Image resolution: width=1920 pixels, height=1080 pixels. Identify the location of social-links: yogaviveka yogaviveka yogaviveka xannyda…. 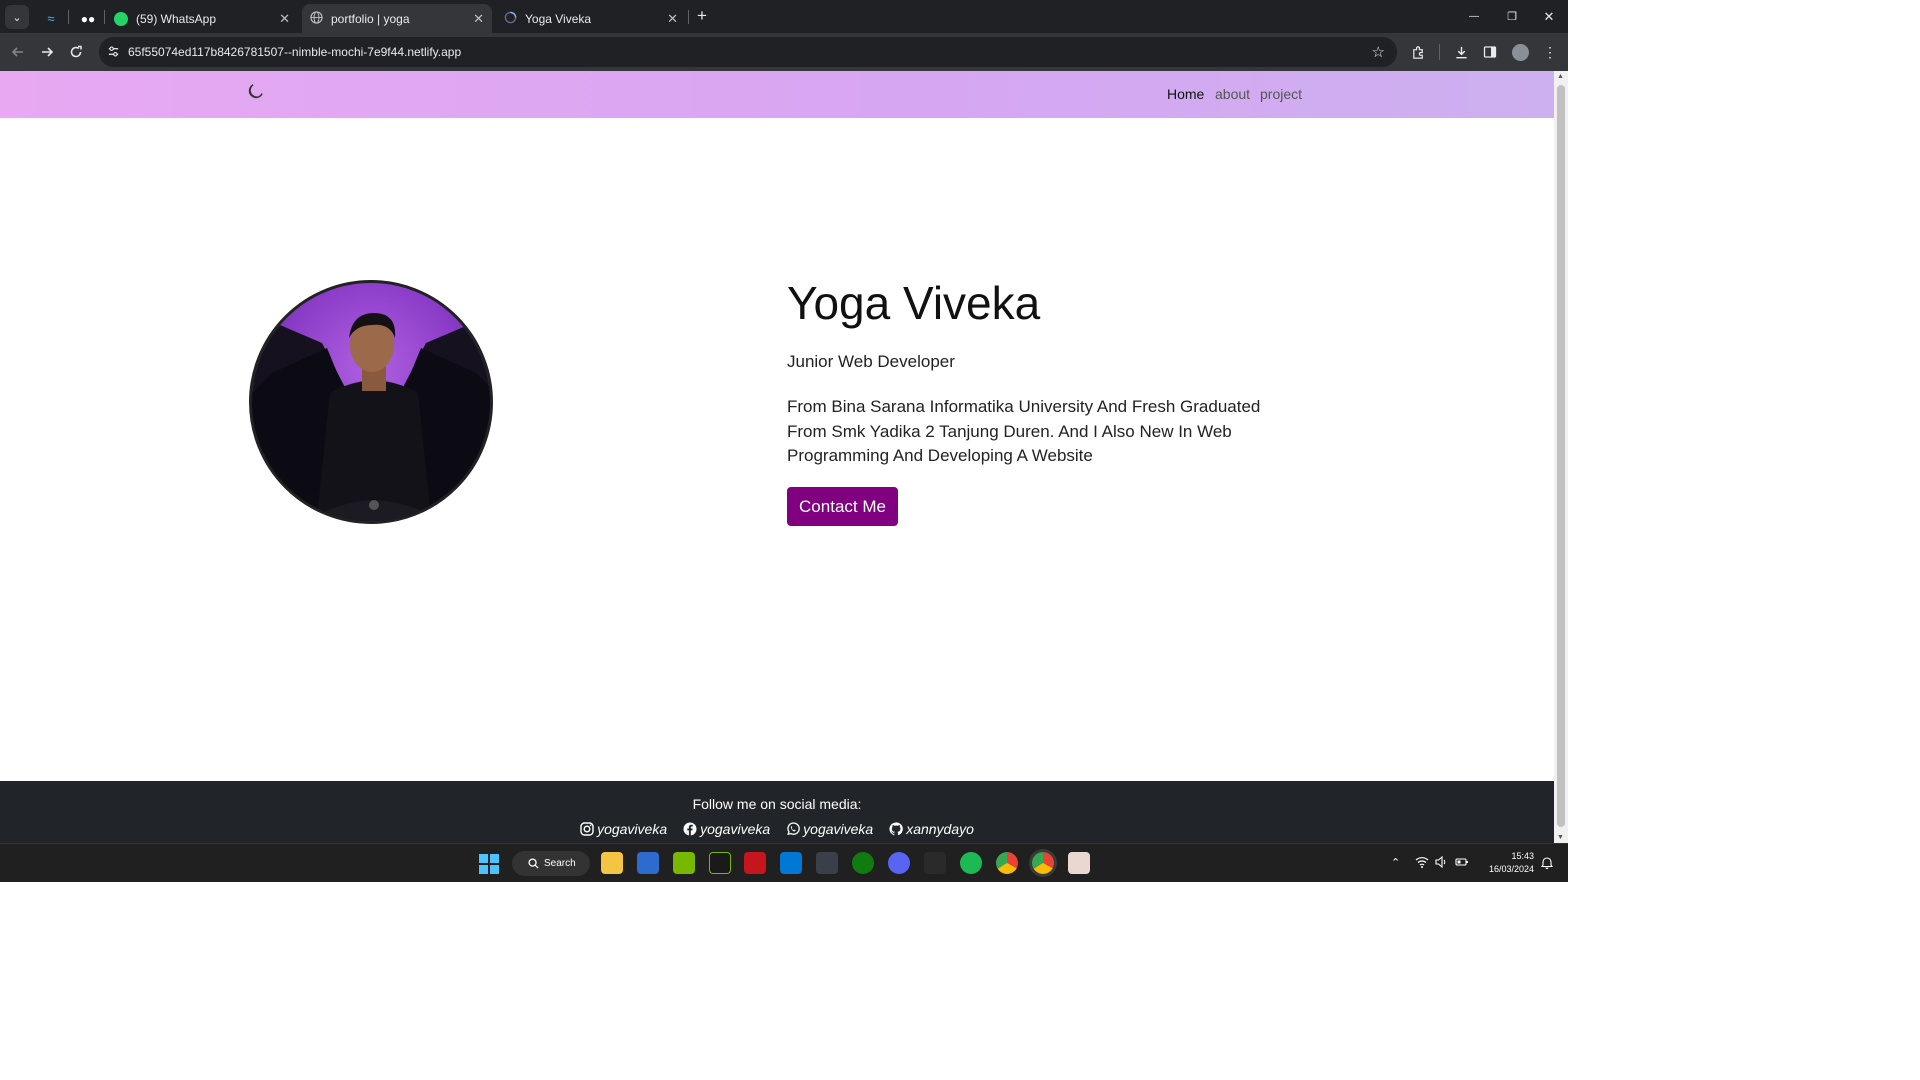
(777, 829).